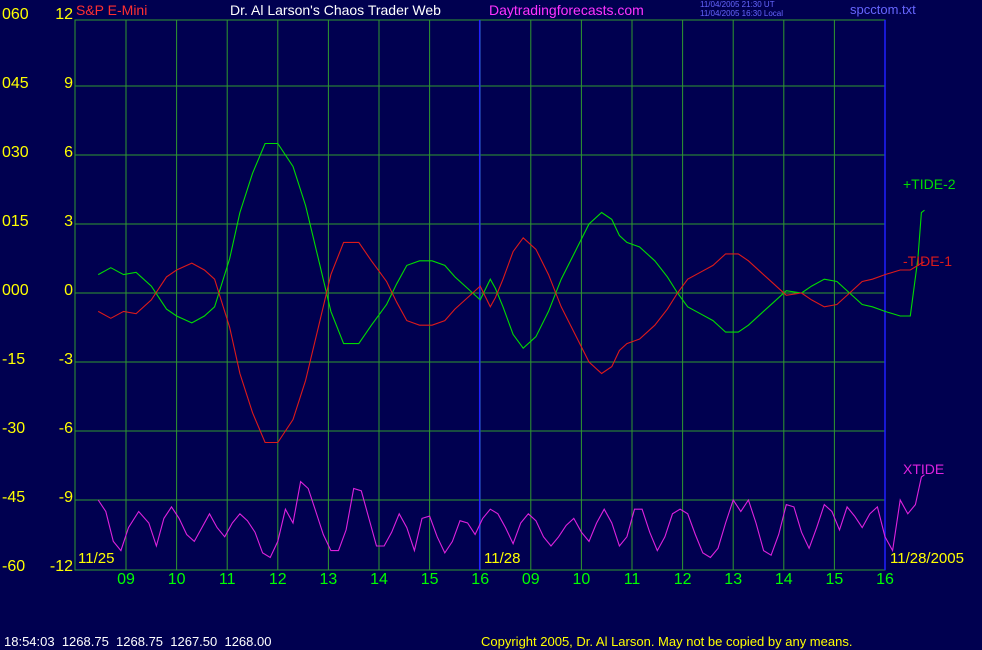 The width and height of the screenshot is (982, 650). What do you see at coordinates (15, 14) in the screenshot?
I see `y-tick-outer: 060` at bounding box center [15, 14].